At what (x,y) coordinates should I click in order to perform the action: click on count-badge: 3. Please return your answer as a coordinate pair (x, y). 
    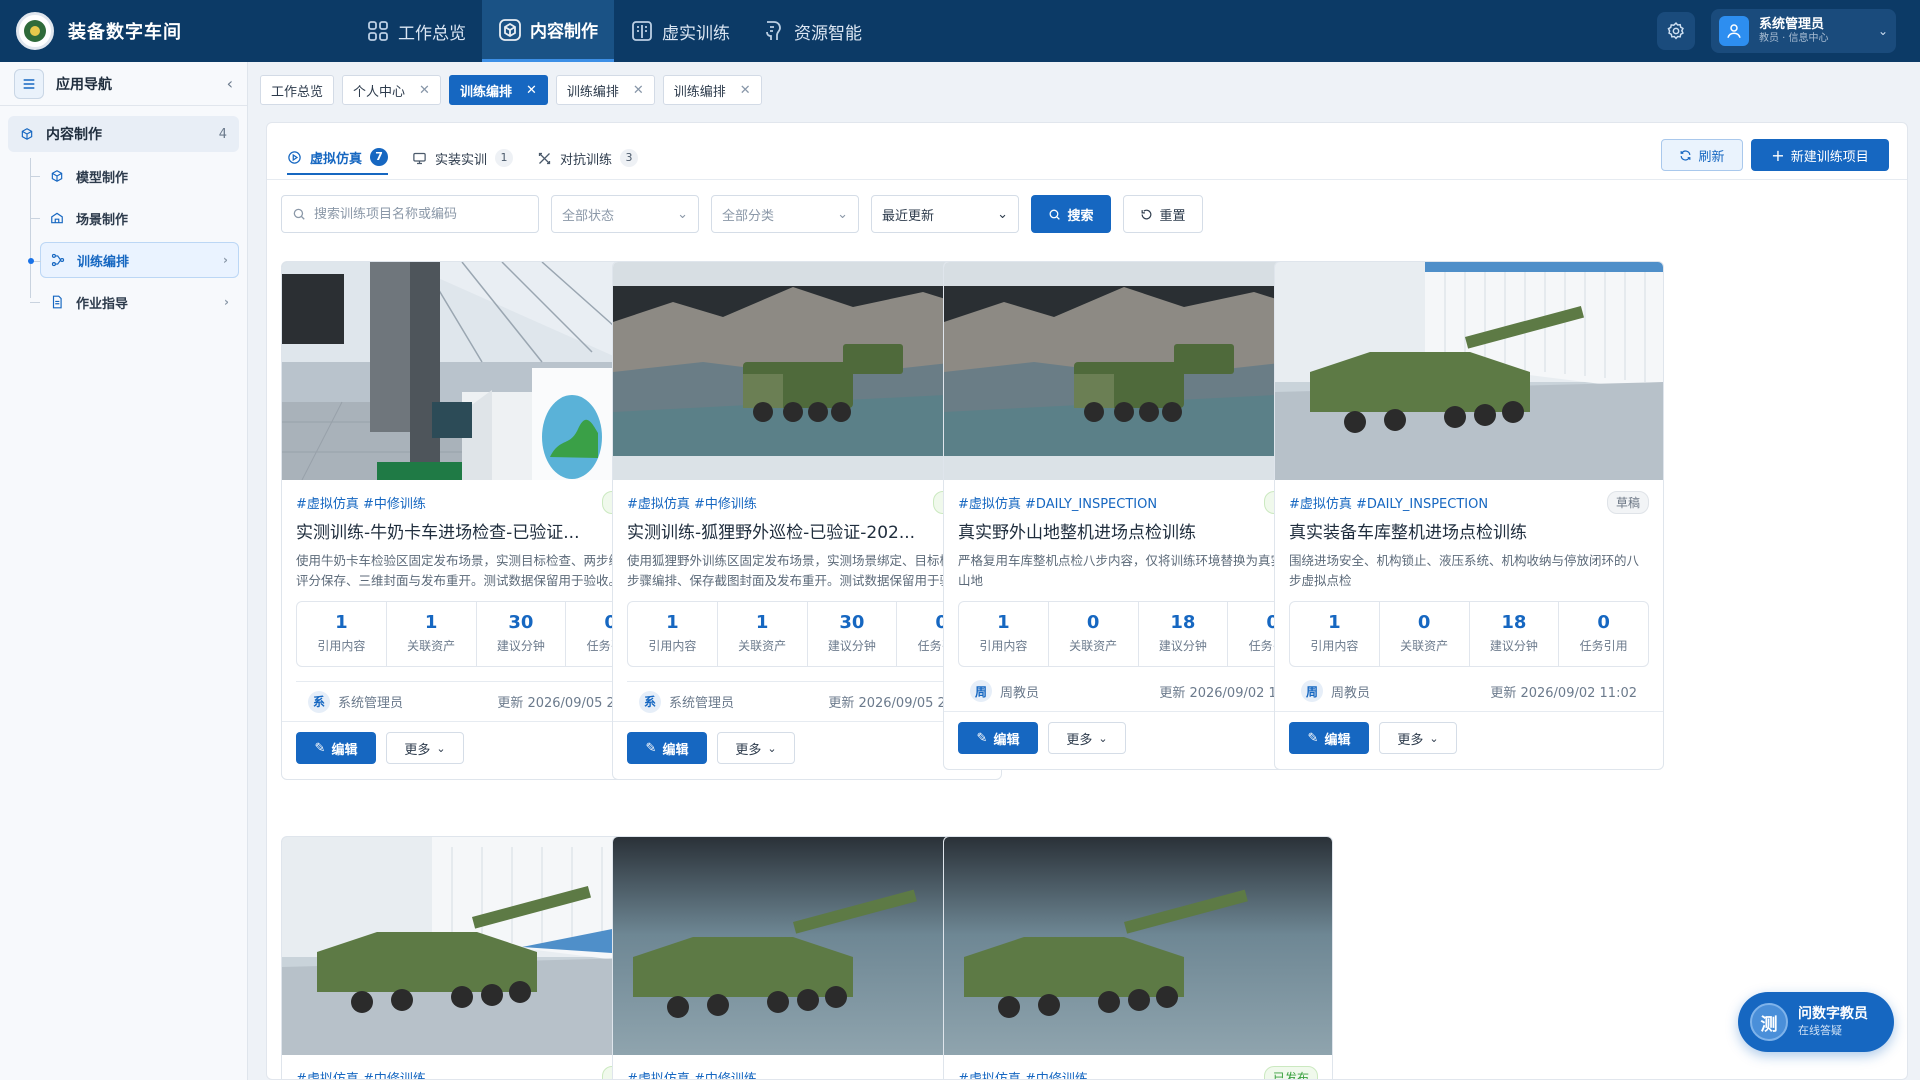
    Looking at the image, I should click on (629, 158).